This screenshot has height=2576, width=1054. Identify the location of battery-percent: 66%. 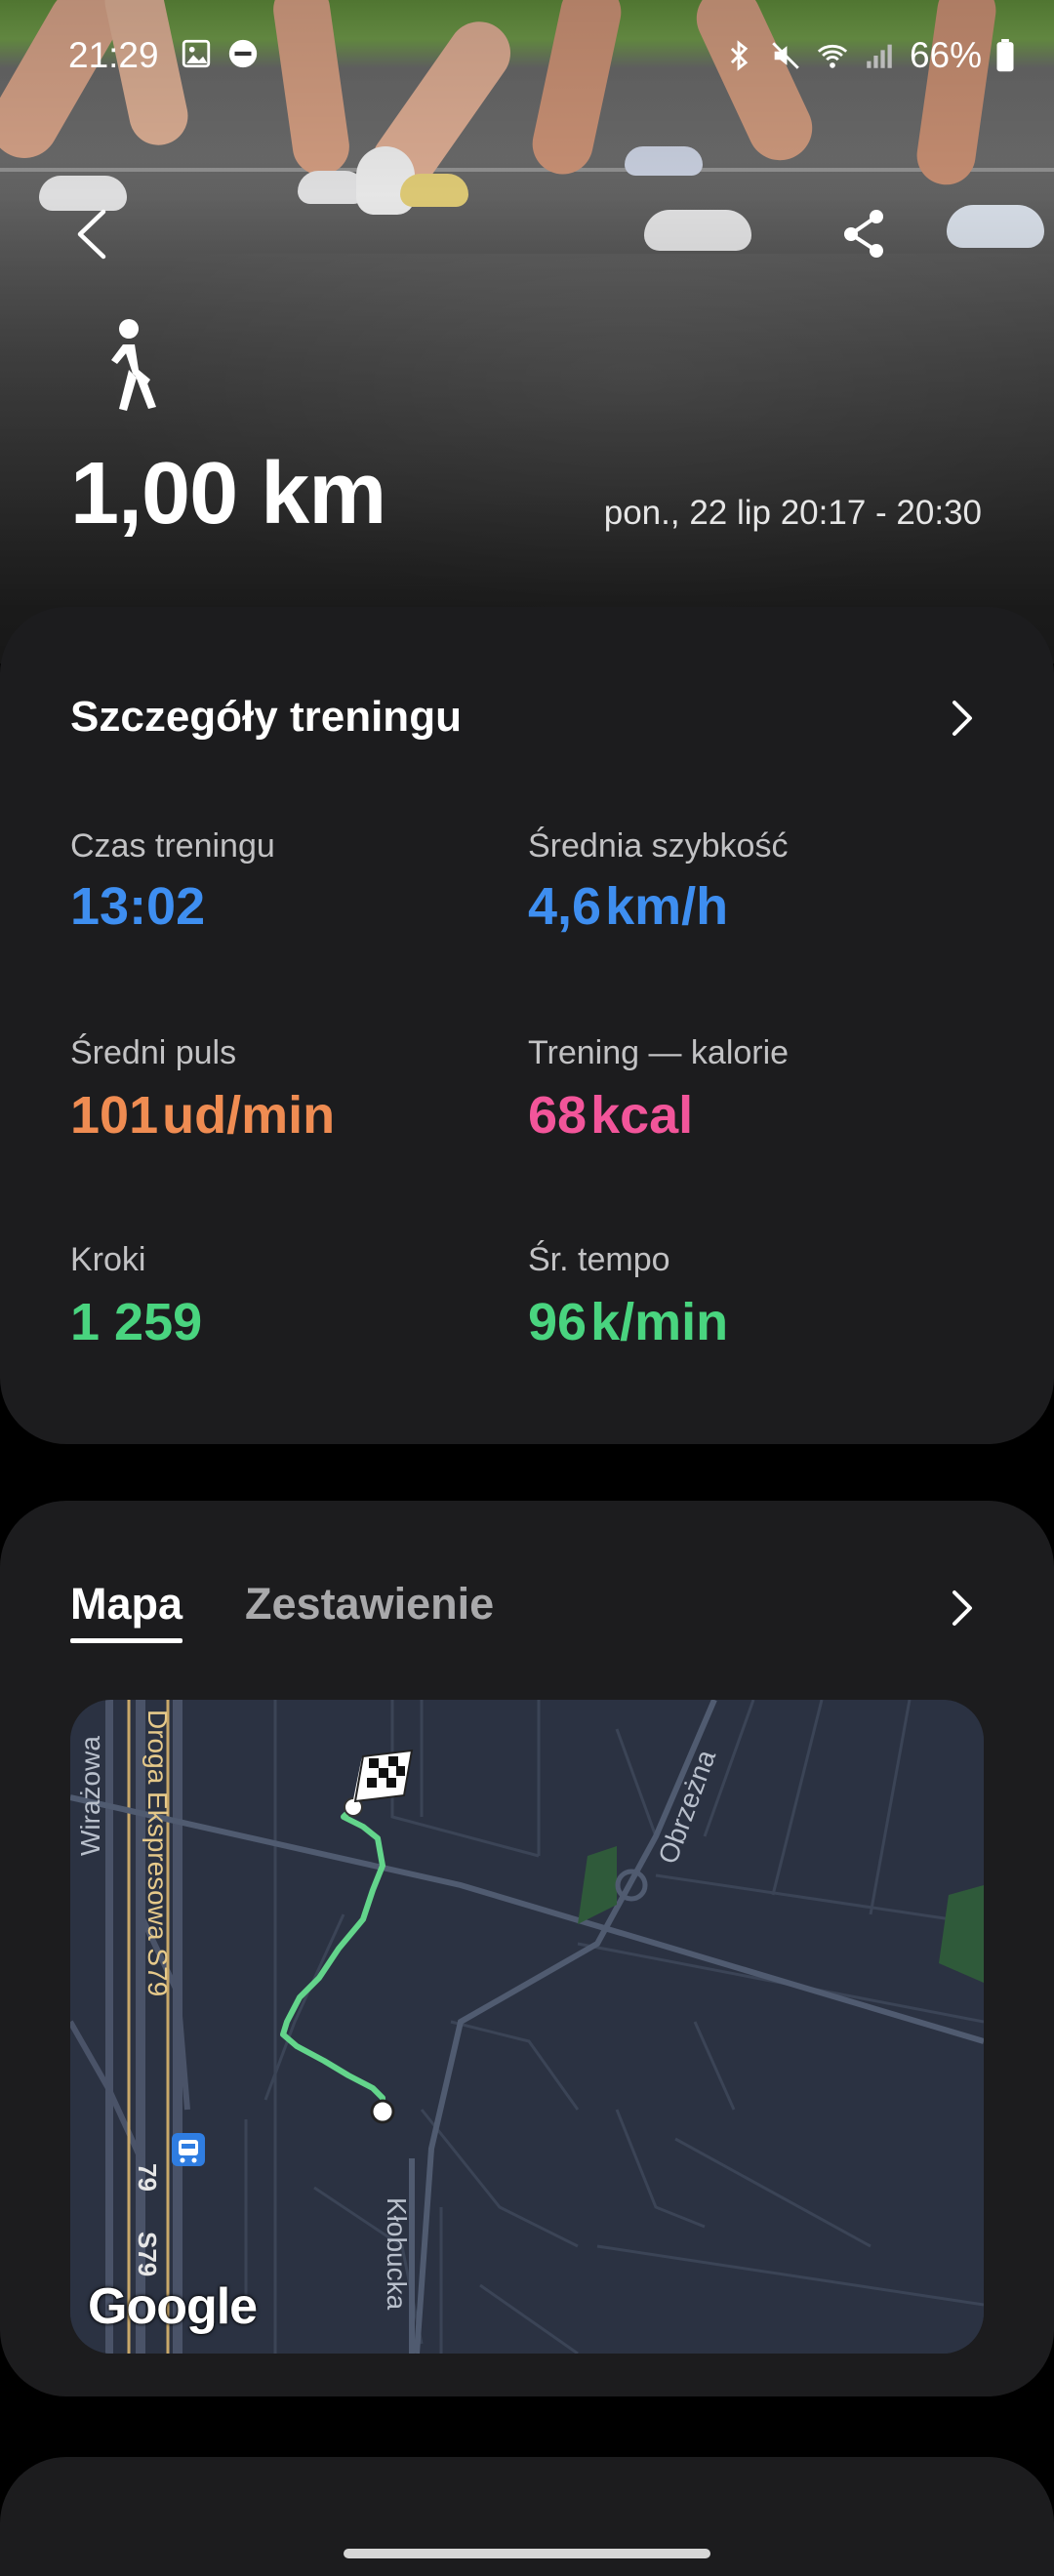
(946, 55).